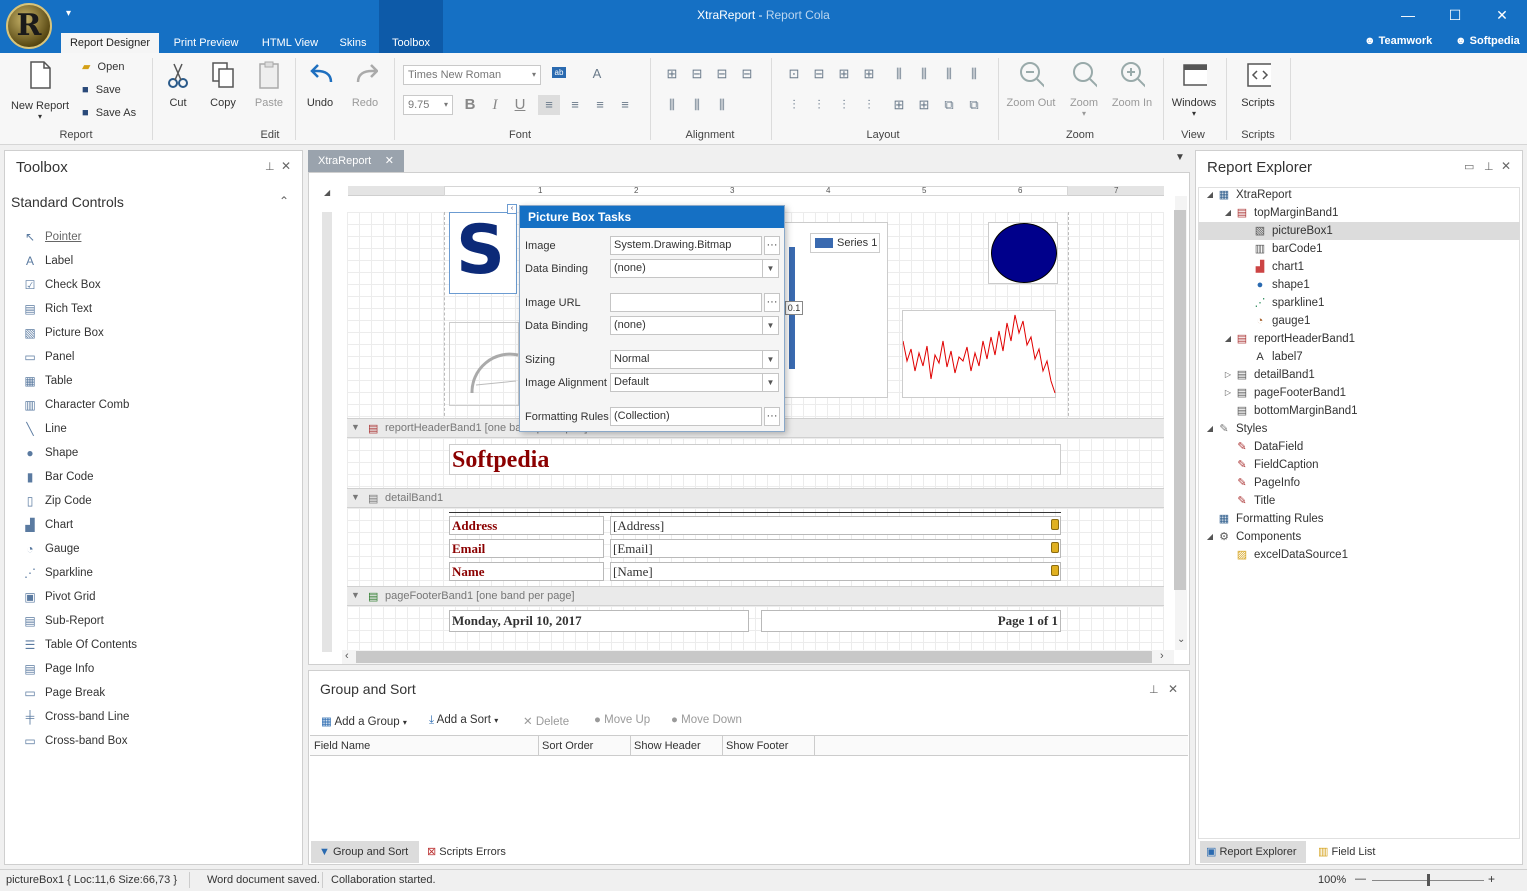  Describe the element at coordinates (836, 310) in the screenshot. I see `chart-control: Series 1 0.1` at that location.